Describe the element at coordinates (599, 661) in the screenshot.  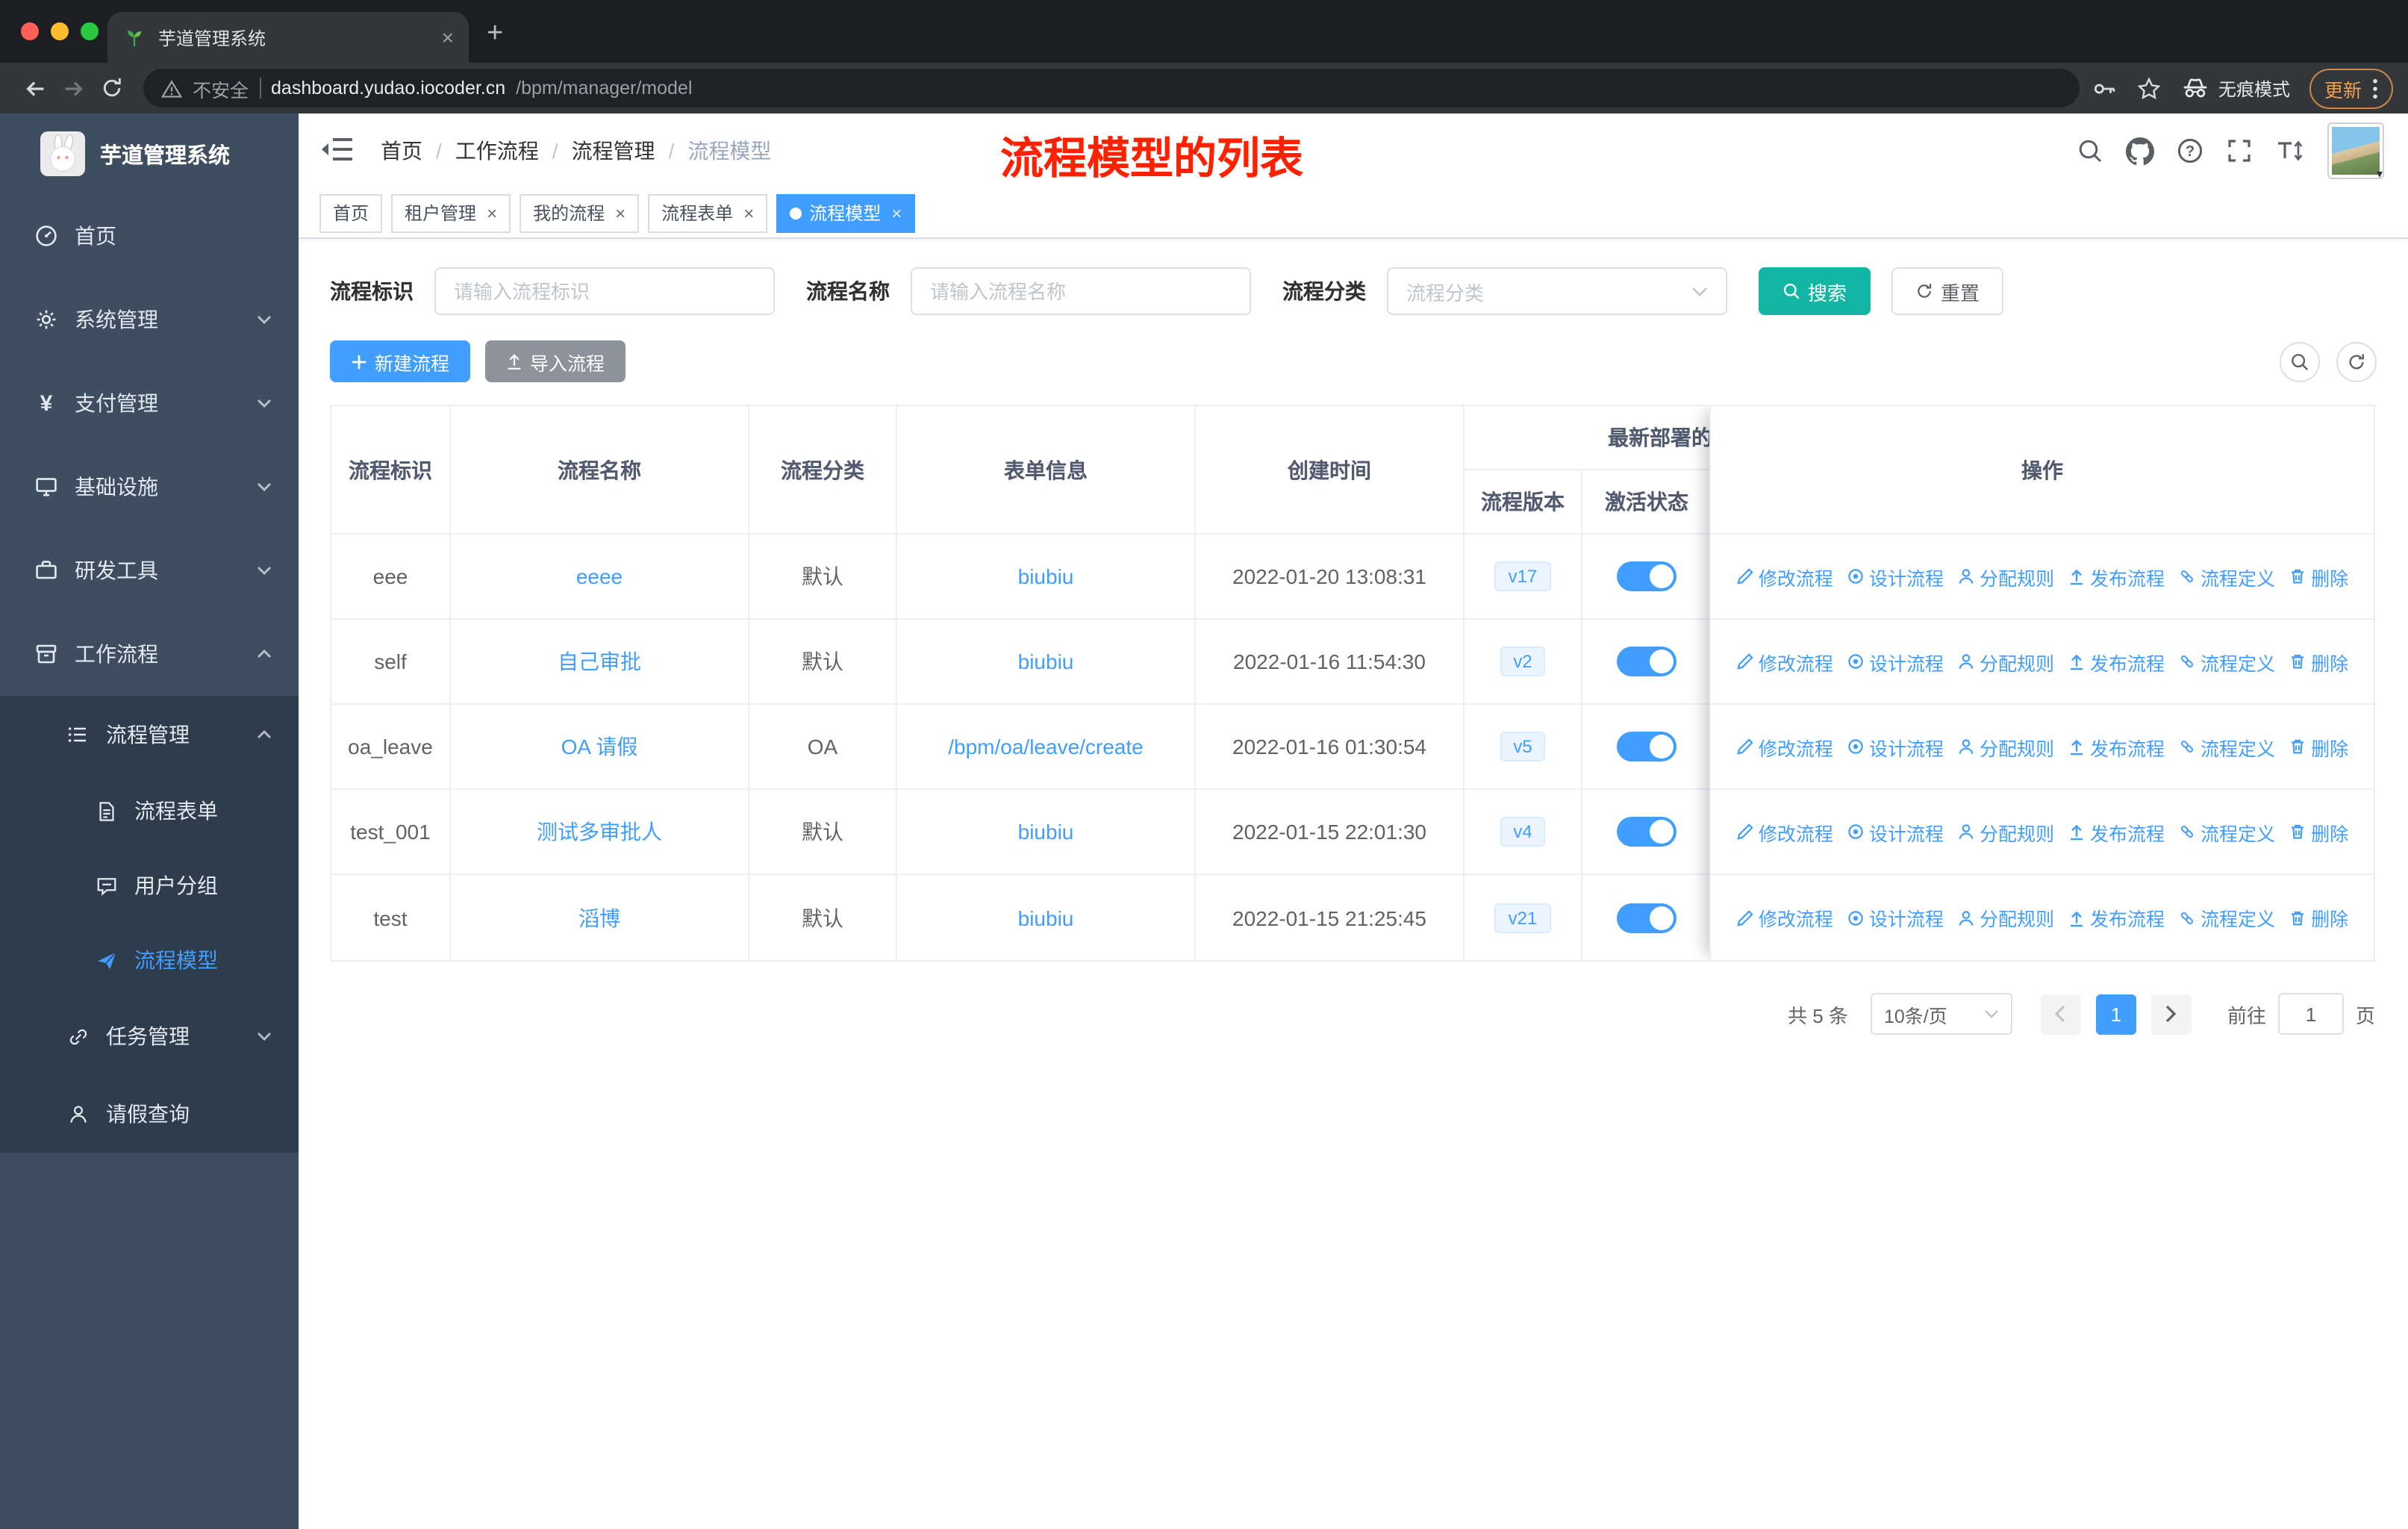
I see `model-name-link: 自己审批` at that location.